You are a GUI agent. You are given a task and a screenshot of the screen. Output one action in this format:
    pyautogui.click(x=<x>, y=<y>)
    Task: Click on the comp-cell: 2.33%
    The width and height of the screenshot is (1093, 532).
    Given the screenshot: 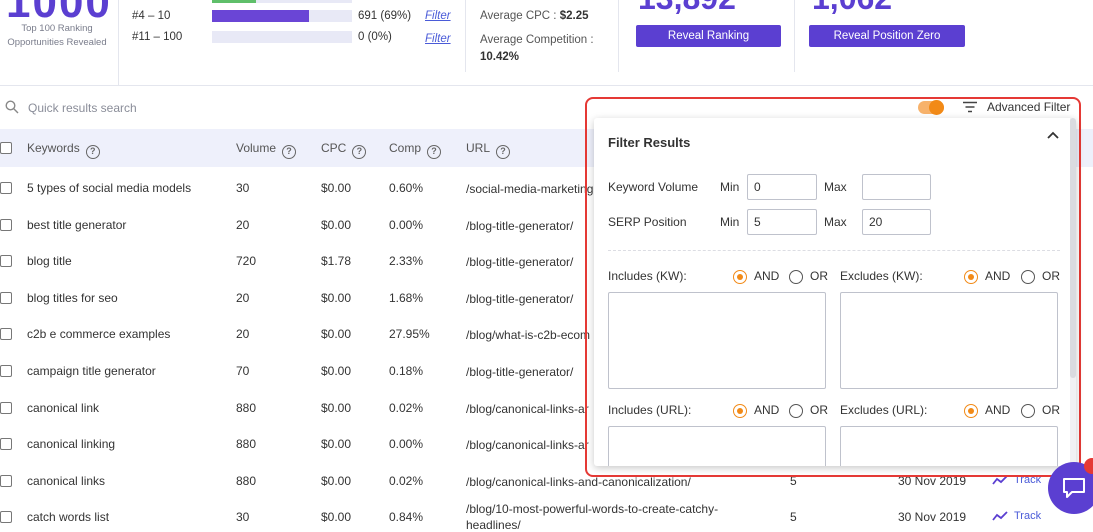 What is the action you would take?
    pyautogui.click(x=406, y=261)
    